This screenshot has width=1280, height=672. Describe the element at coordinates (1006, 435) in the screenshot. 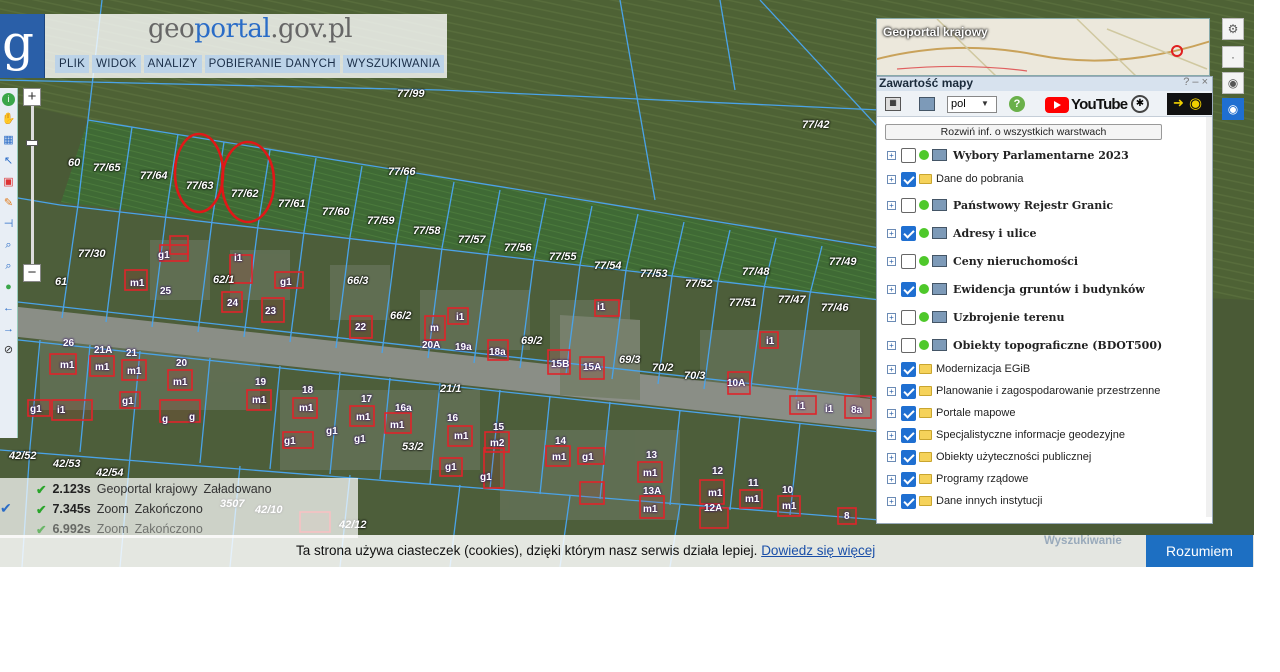

I see `layer-row: + Specjalistyczne informacje geodezyjne` at that location.